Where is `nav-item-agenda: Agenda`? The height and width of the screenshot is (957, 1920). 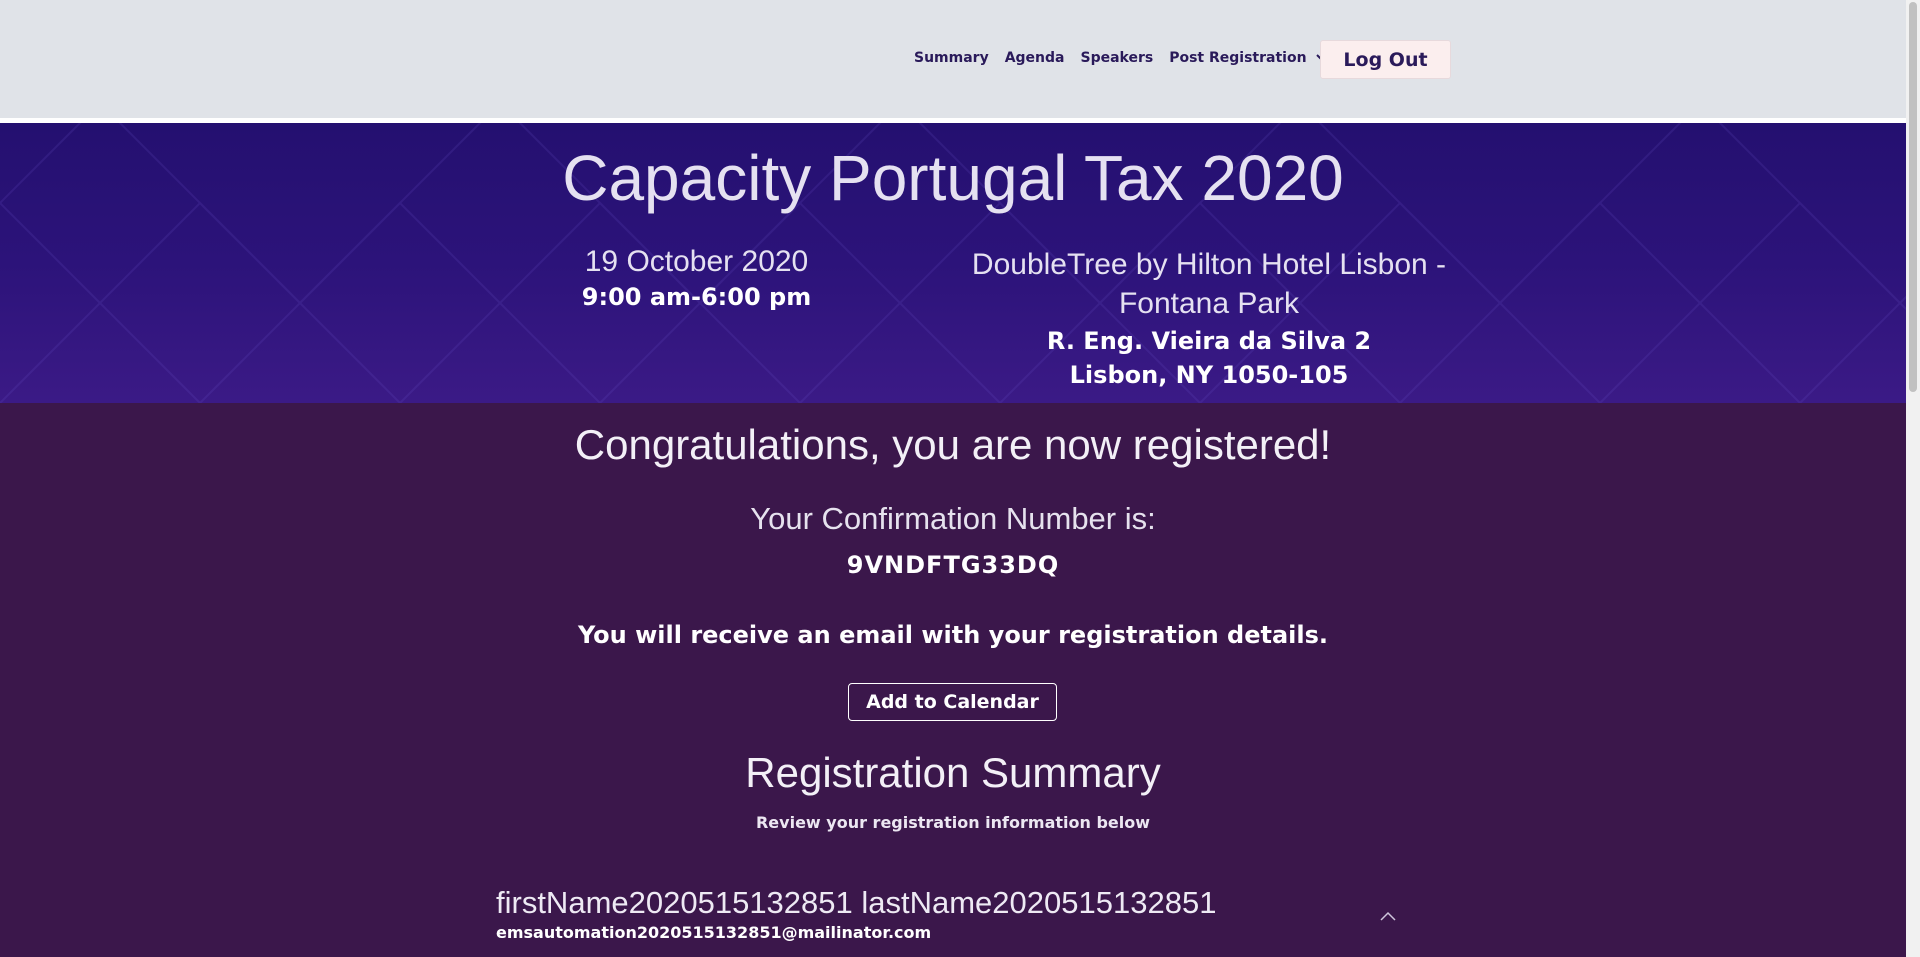 nav-item-agenda: Agenda is located at coordinates (1035, 58).